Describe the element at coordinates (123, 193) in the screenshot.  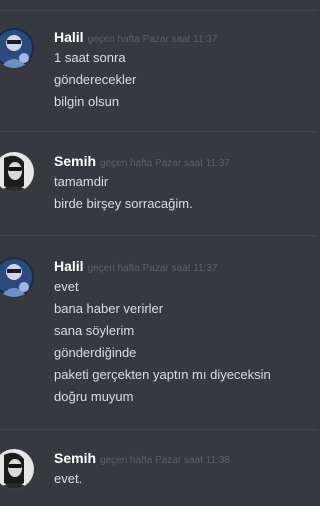
I see `message-content: tamamdir birde birşey sorracağim.` at that location.